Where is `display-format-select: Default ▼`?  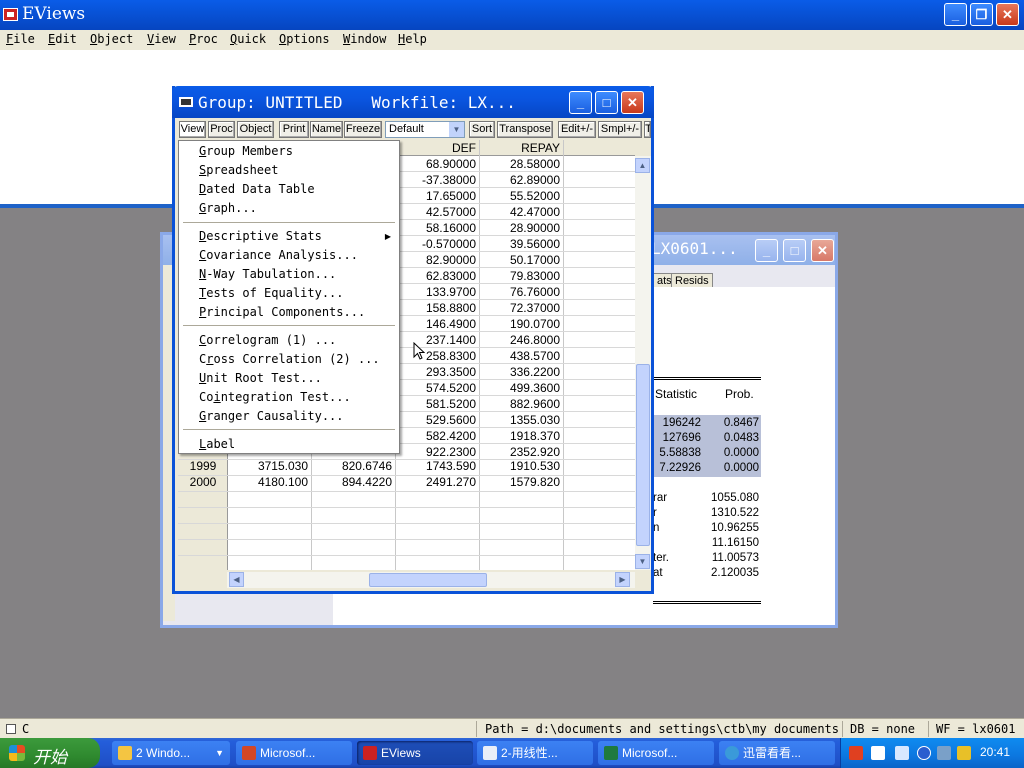
display-format-select: Default ▼ is located at coordinates (425, 129).